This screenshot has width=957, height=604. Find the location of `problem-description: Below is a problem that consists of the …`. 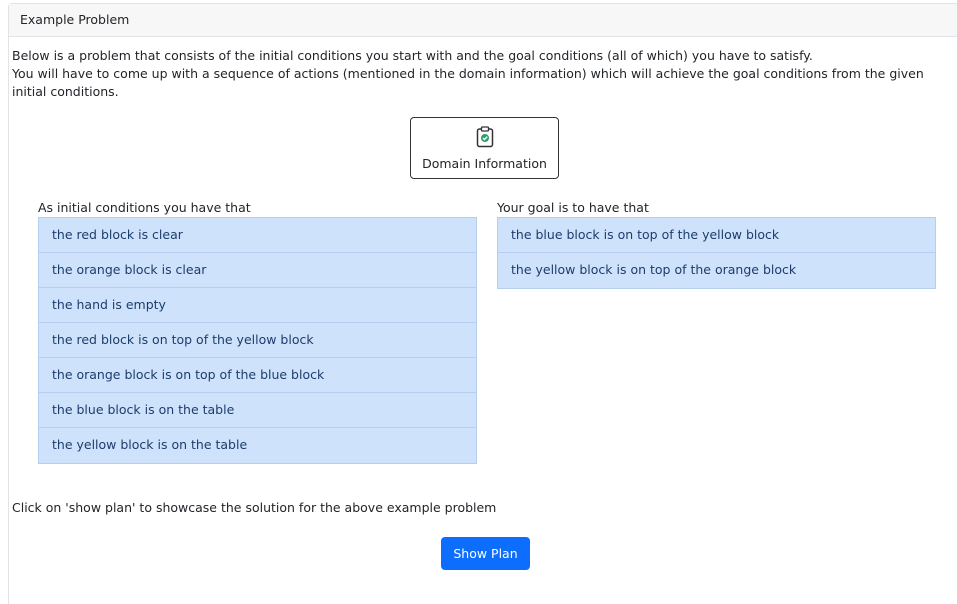

problem-description: Below is a problem that consists of the … is located at coordinates (474, 74).